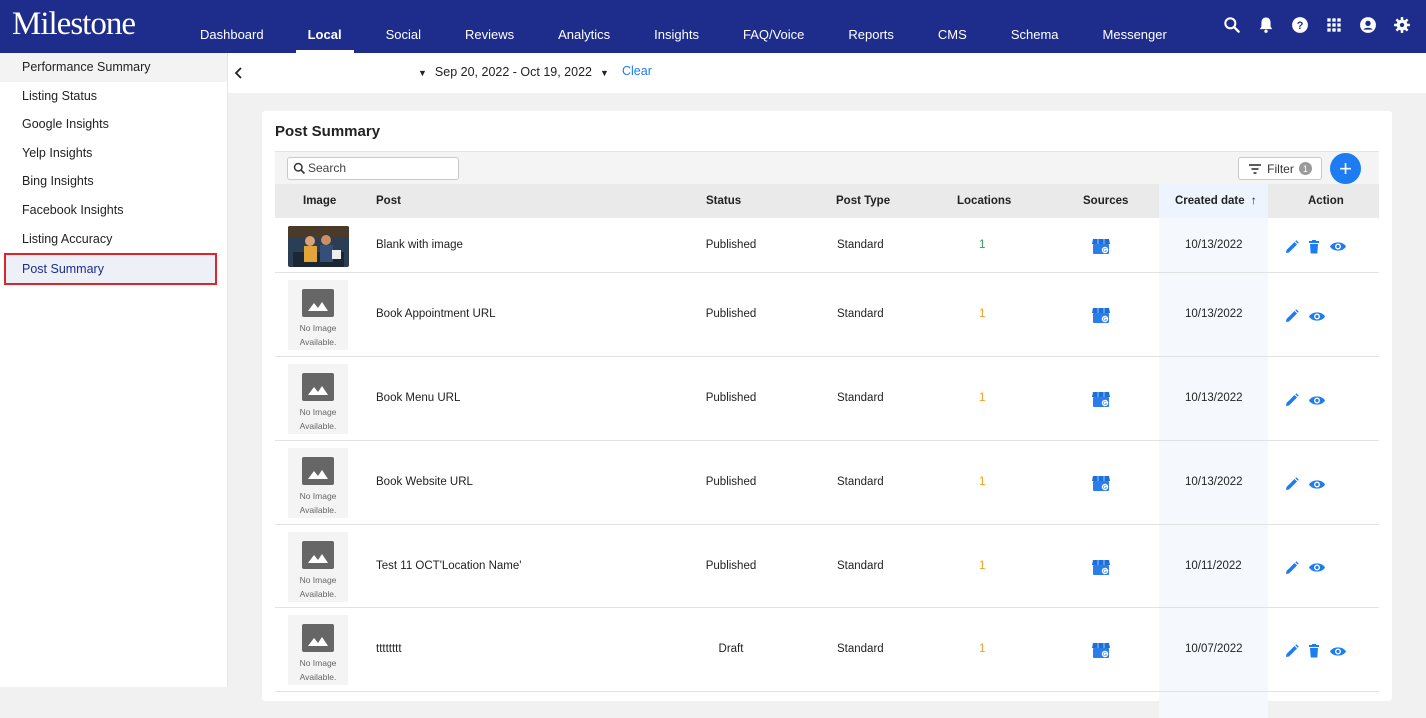 The image size is (1426, 718). Describe the element at coordinates (1326, 201) in the screenshot. I see `column-header-action: Action` at that location.